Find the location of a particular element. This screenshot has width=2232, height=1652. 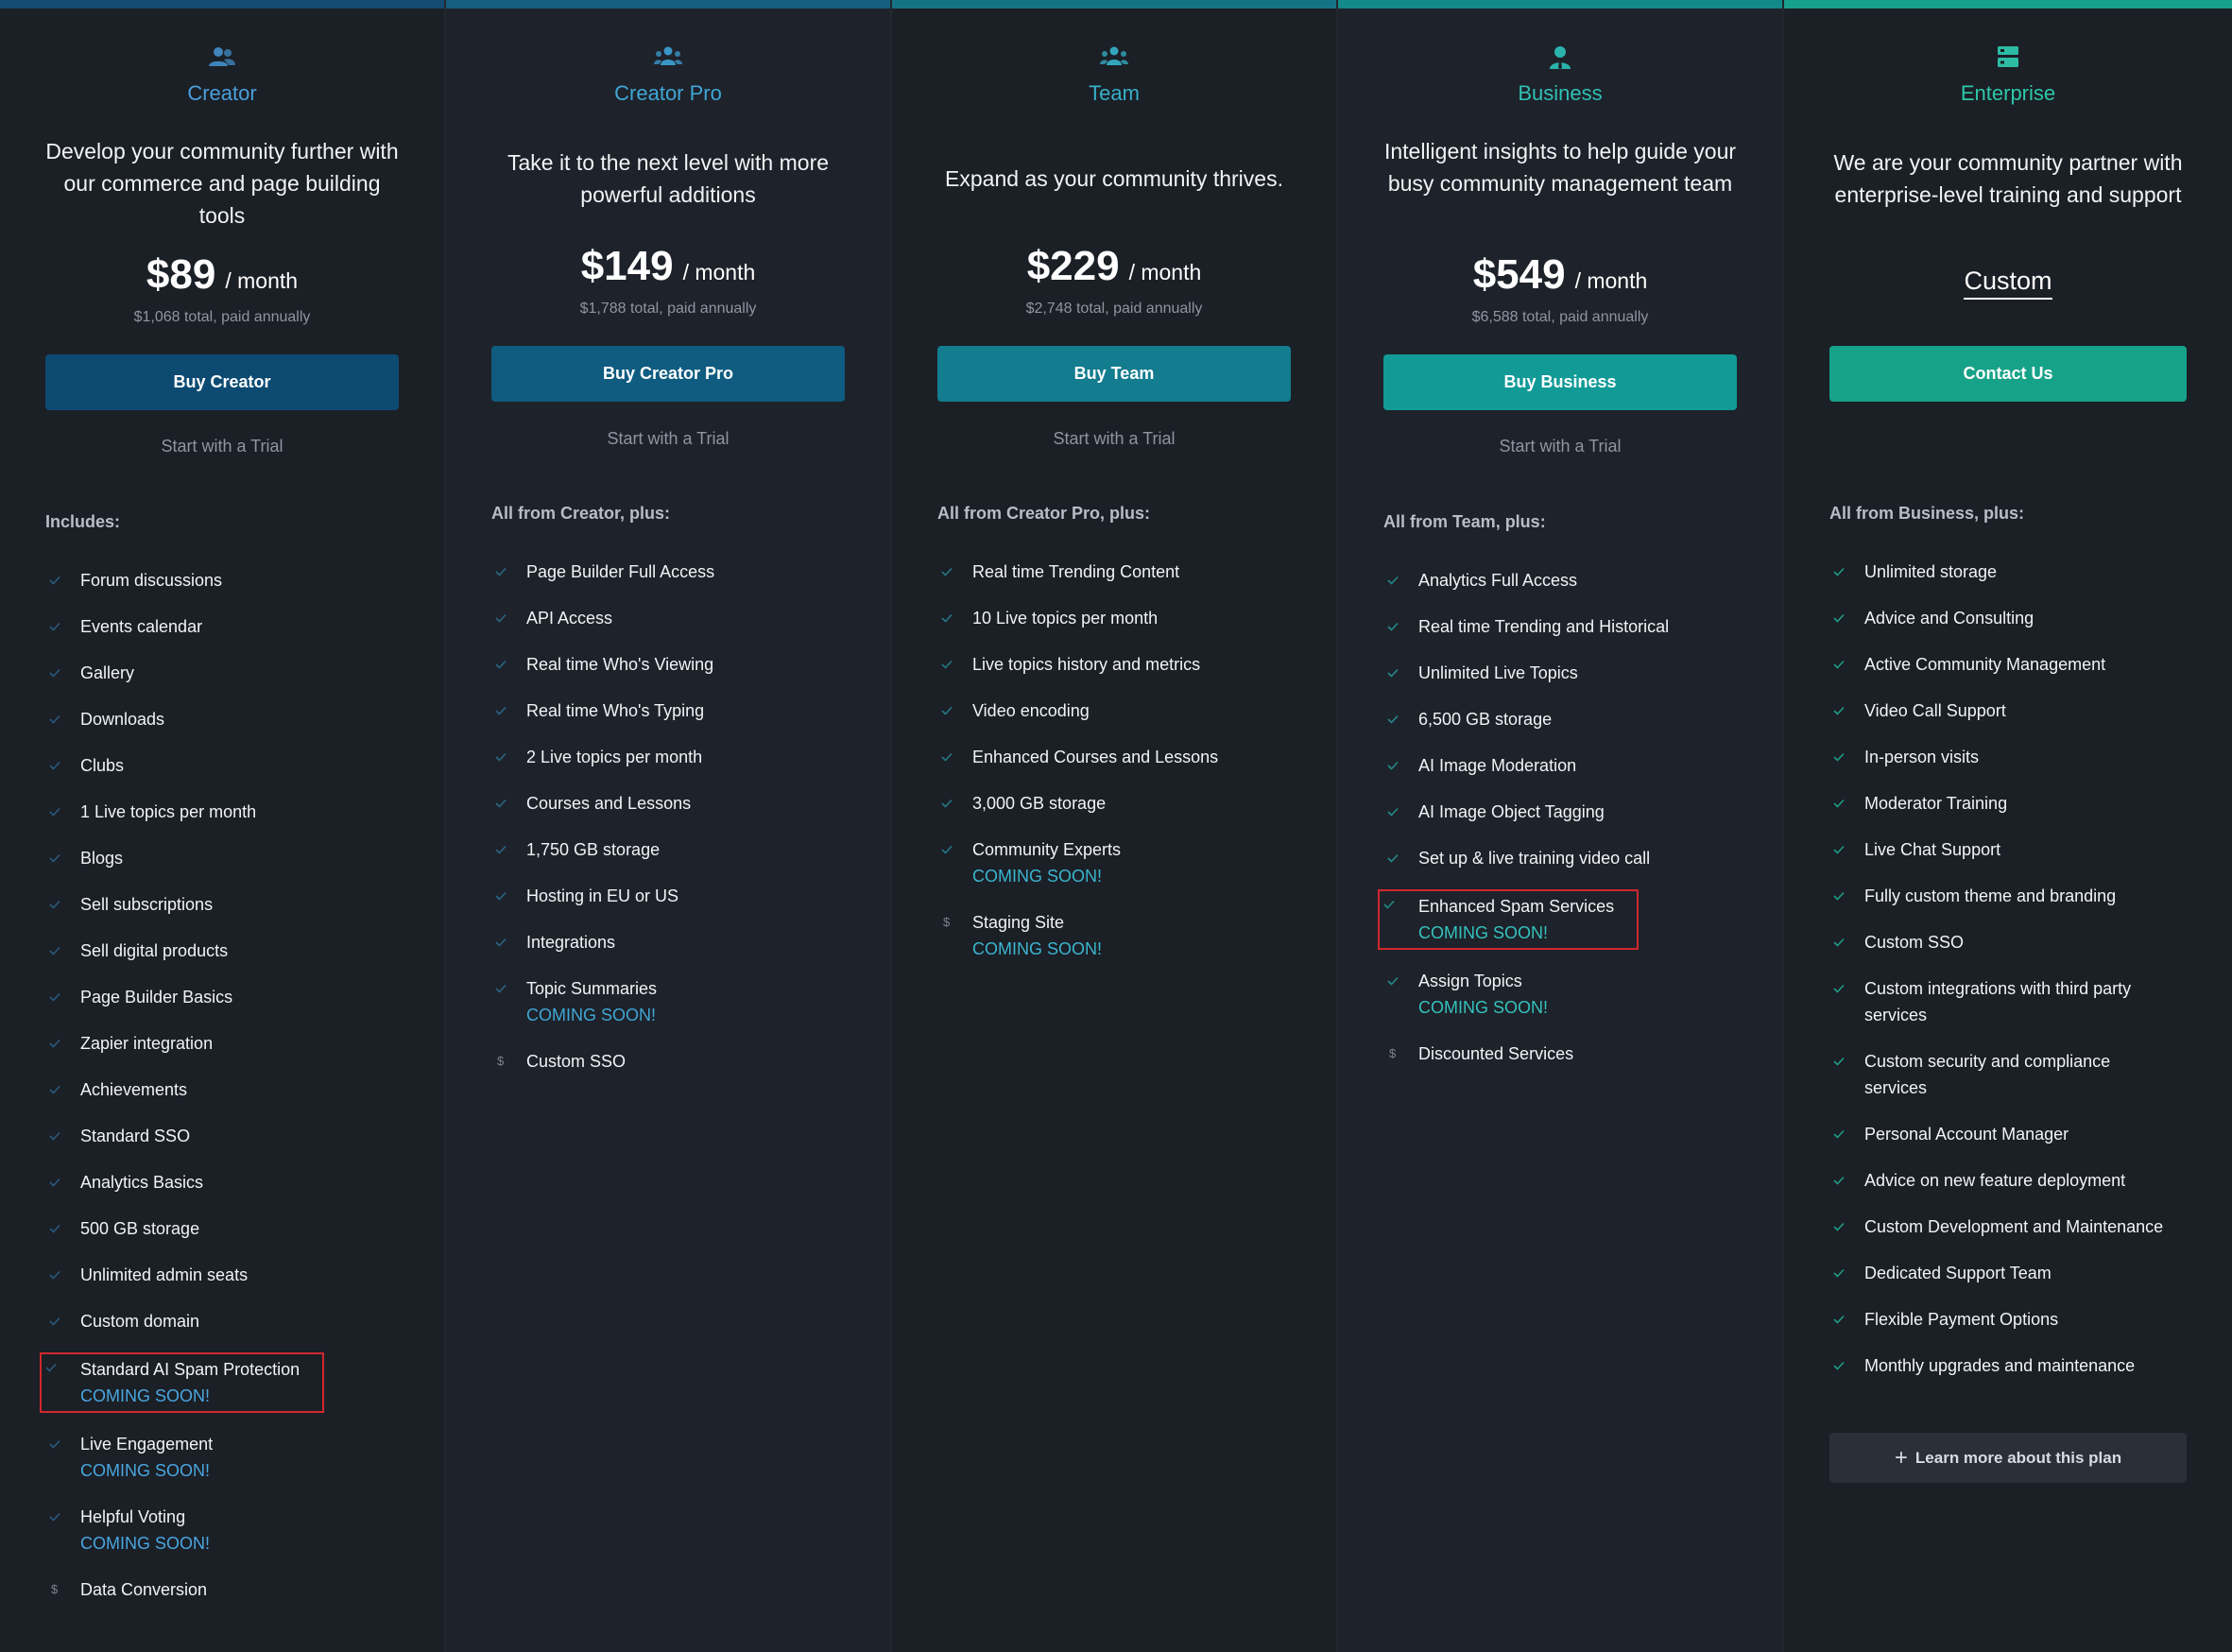

feature-item: 2 Live topics per month is located at coordinates (686, 757).